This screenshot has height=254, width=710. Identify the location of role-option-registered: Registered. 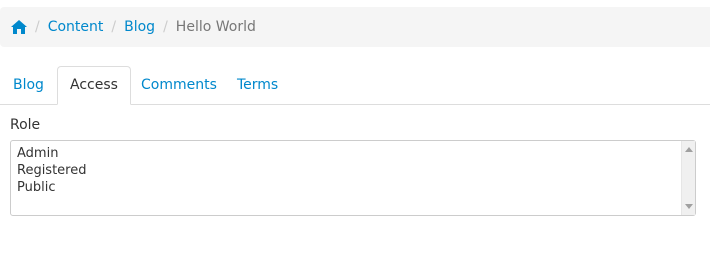
(52, 170).